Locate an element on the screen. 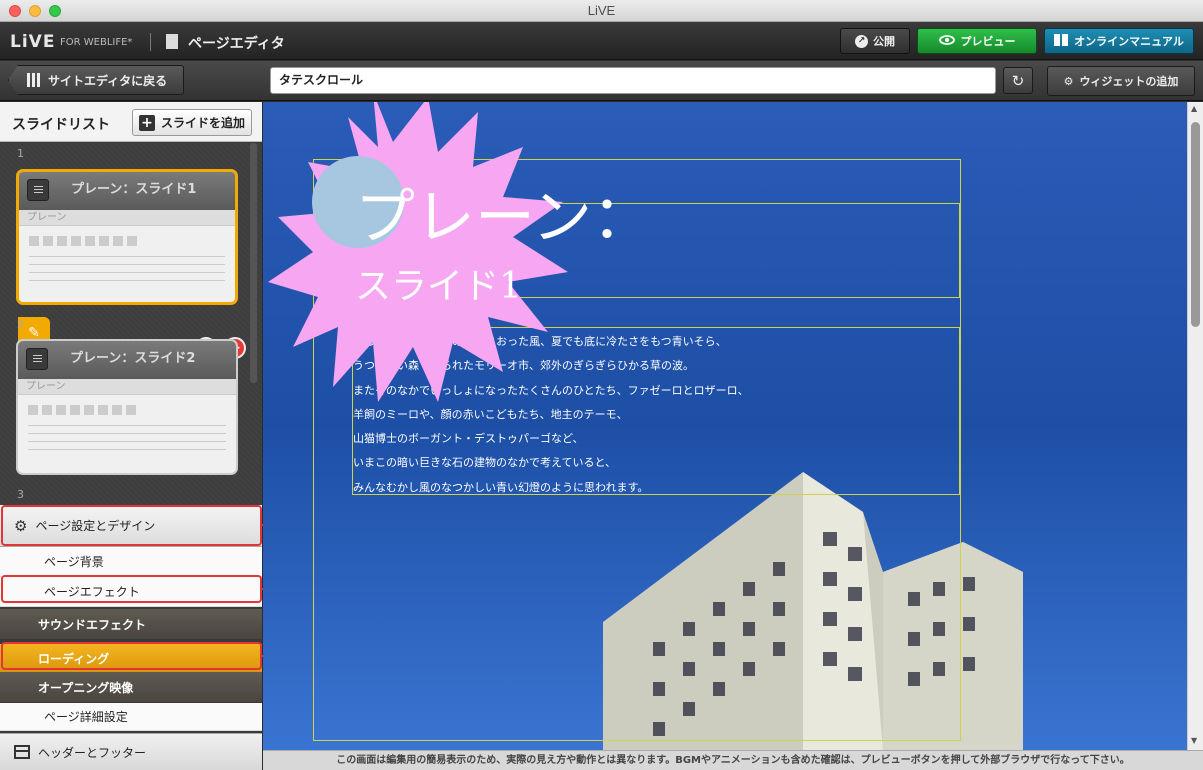 Image resolution: width=1203 pixels, height=770 pixels. back-label: サイトエディタに戻る is located at coordinates (108, 80).